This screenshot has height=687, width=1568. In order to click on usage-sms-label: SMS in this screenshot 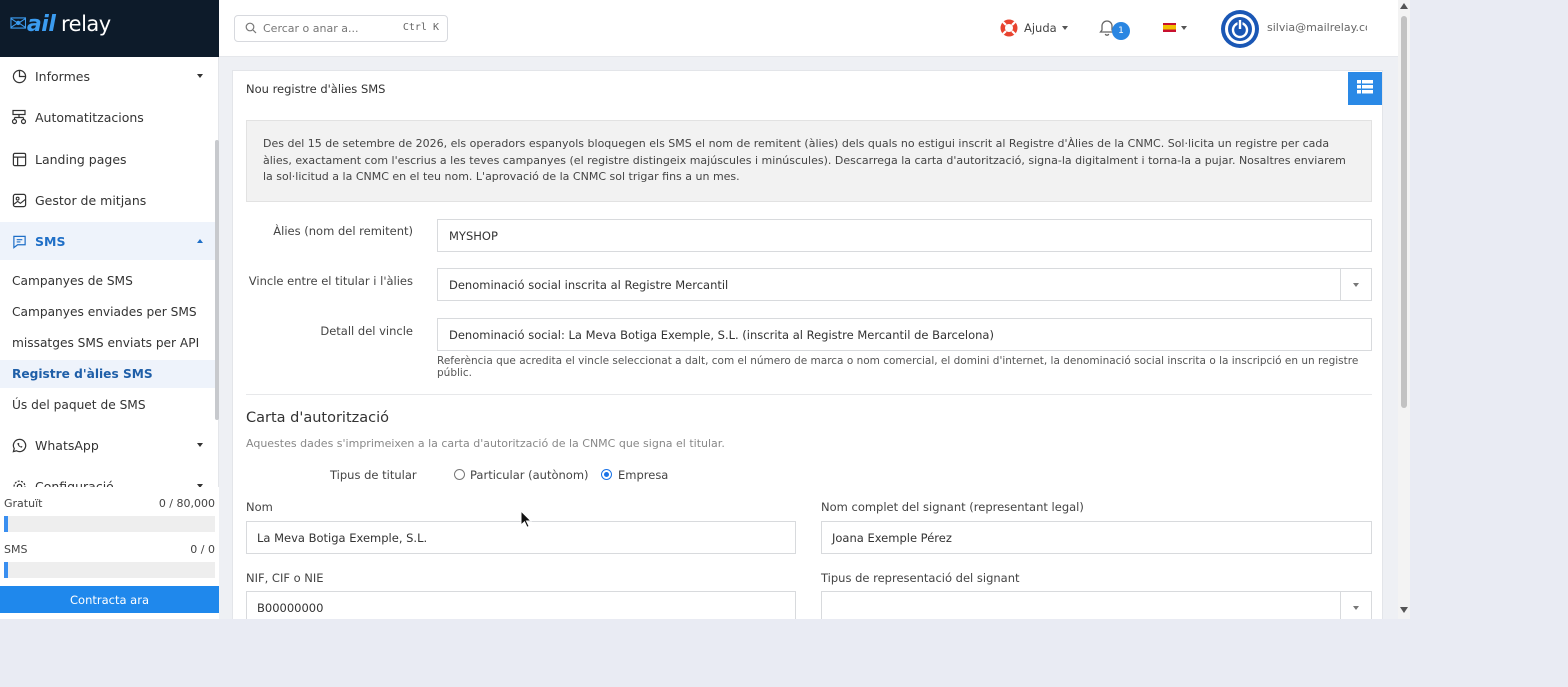, I will do `click(16, 549)`.